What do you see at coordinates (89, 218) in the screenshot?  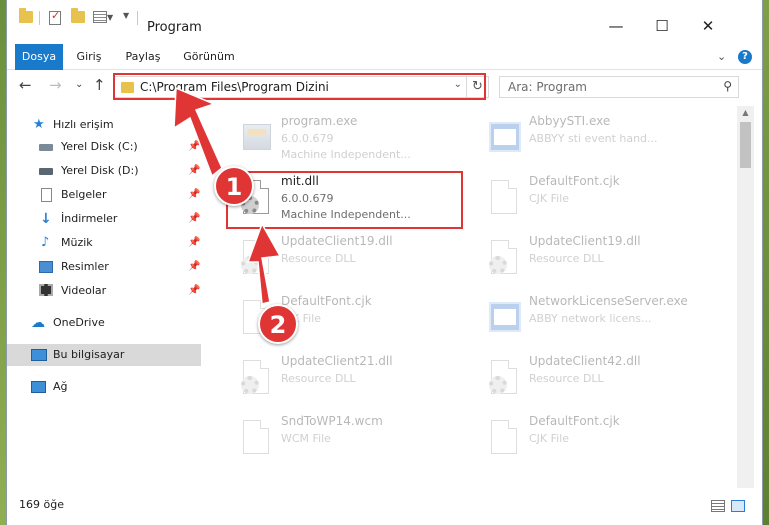 I see `sidebar-item-label: İndirmeler` at bounding box center [89, 218].